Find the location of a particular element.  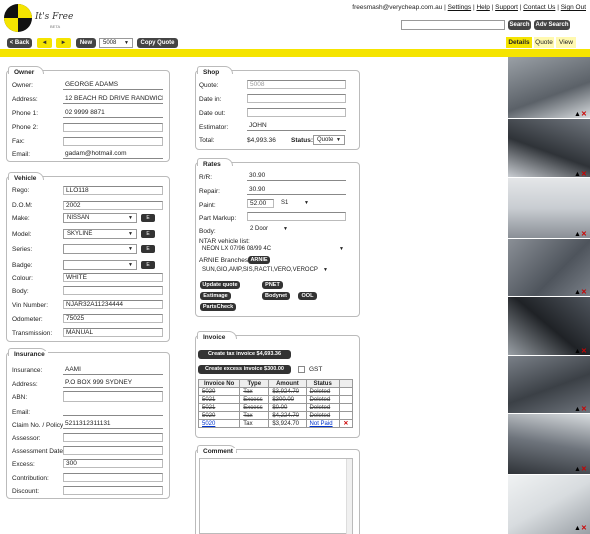

model-e-button: E is located at coordinates (148, 234).